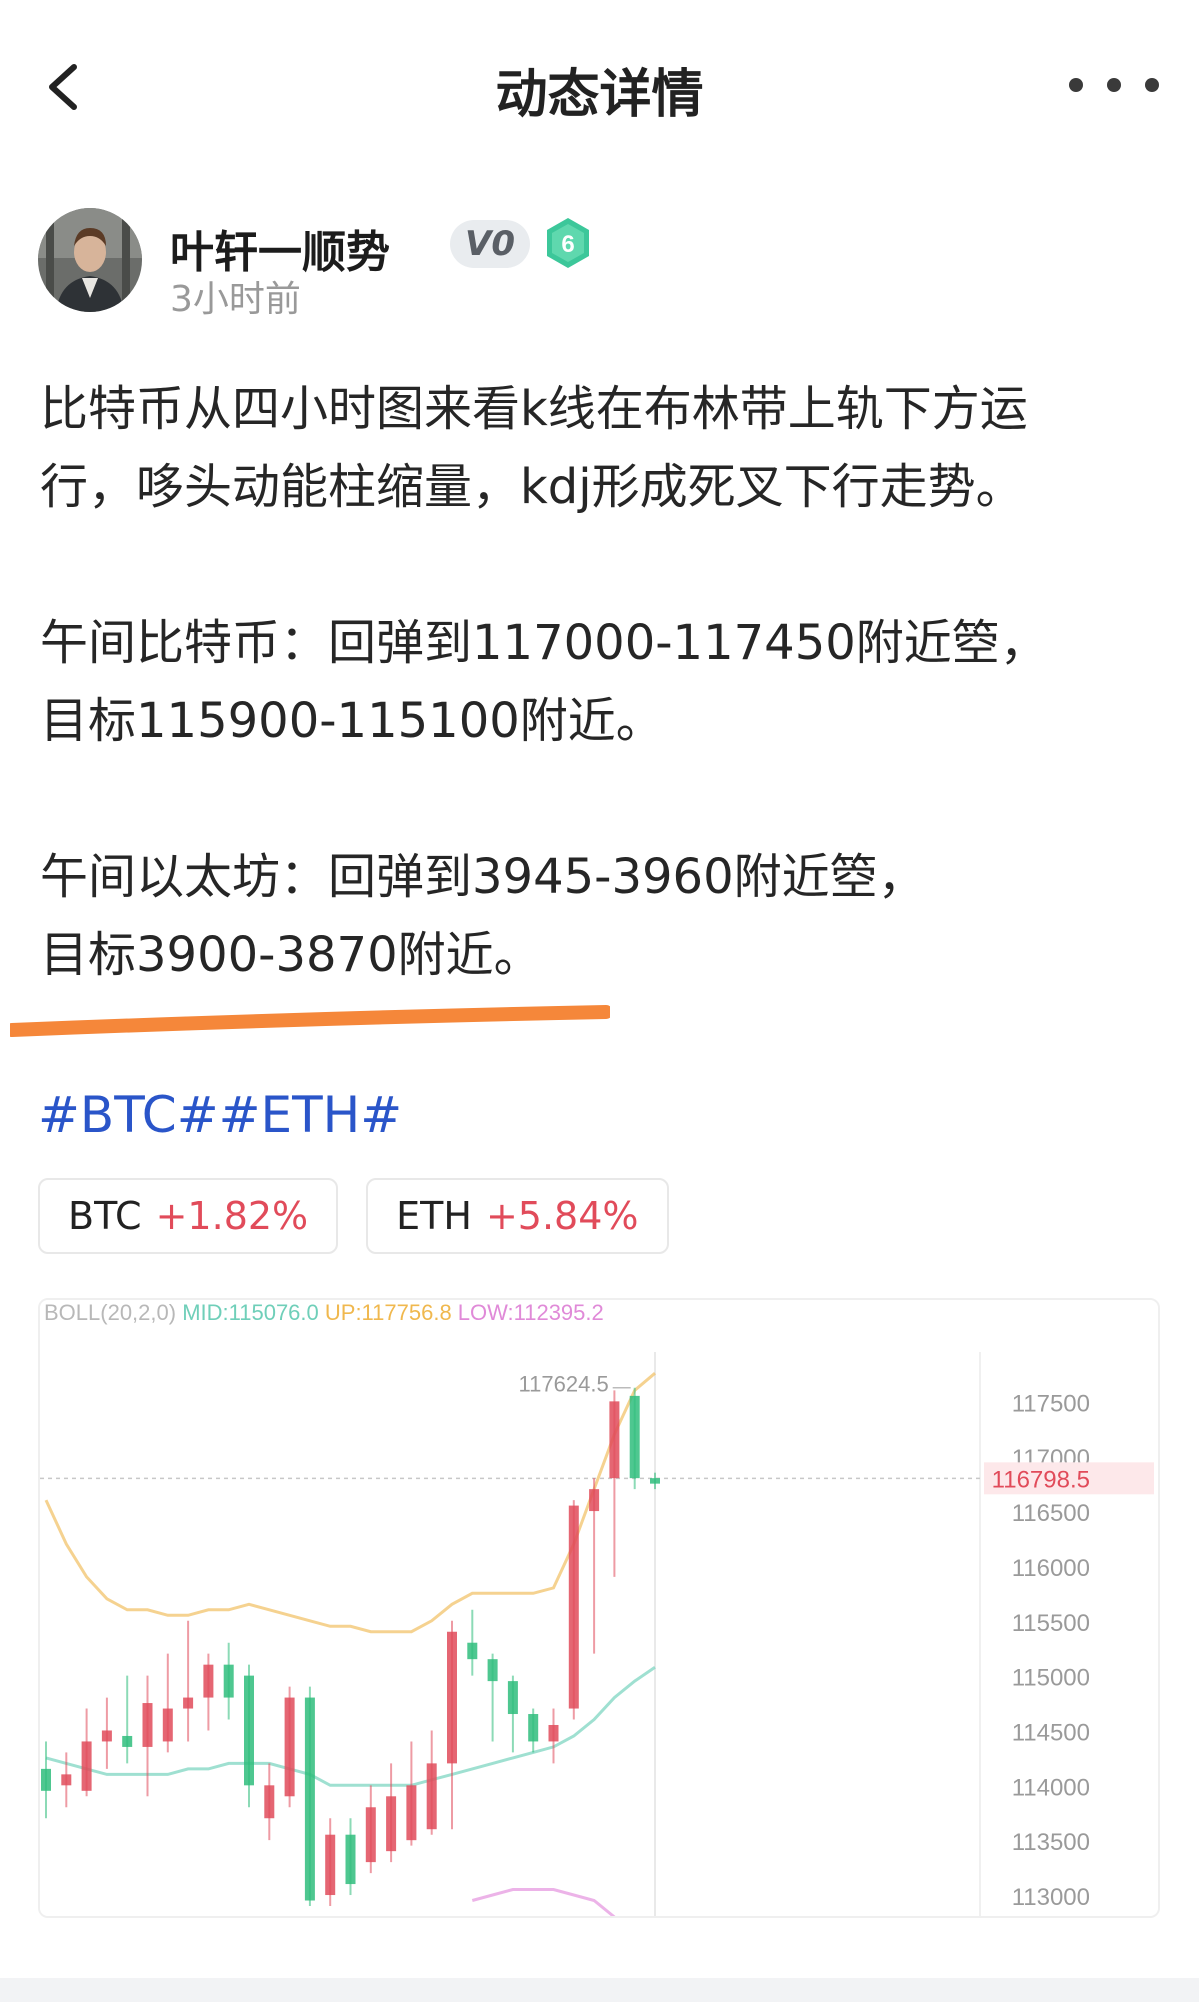  Describe the element at coordinates (598, 263) in the screenshot. I see `author-row: 叶轩一顺势 V0 6 3小时前` at that location.